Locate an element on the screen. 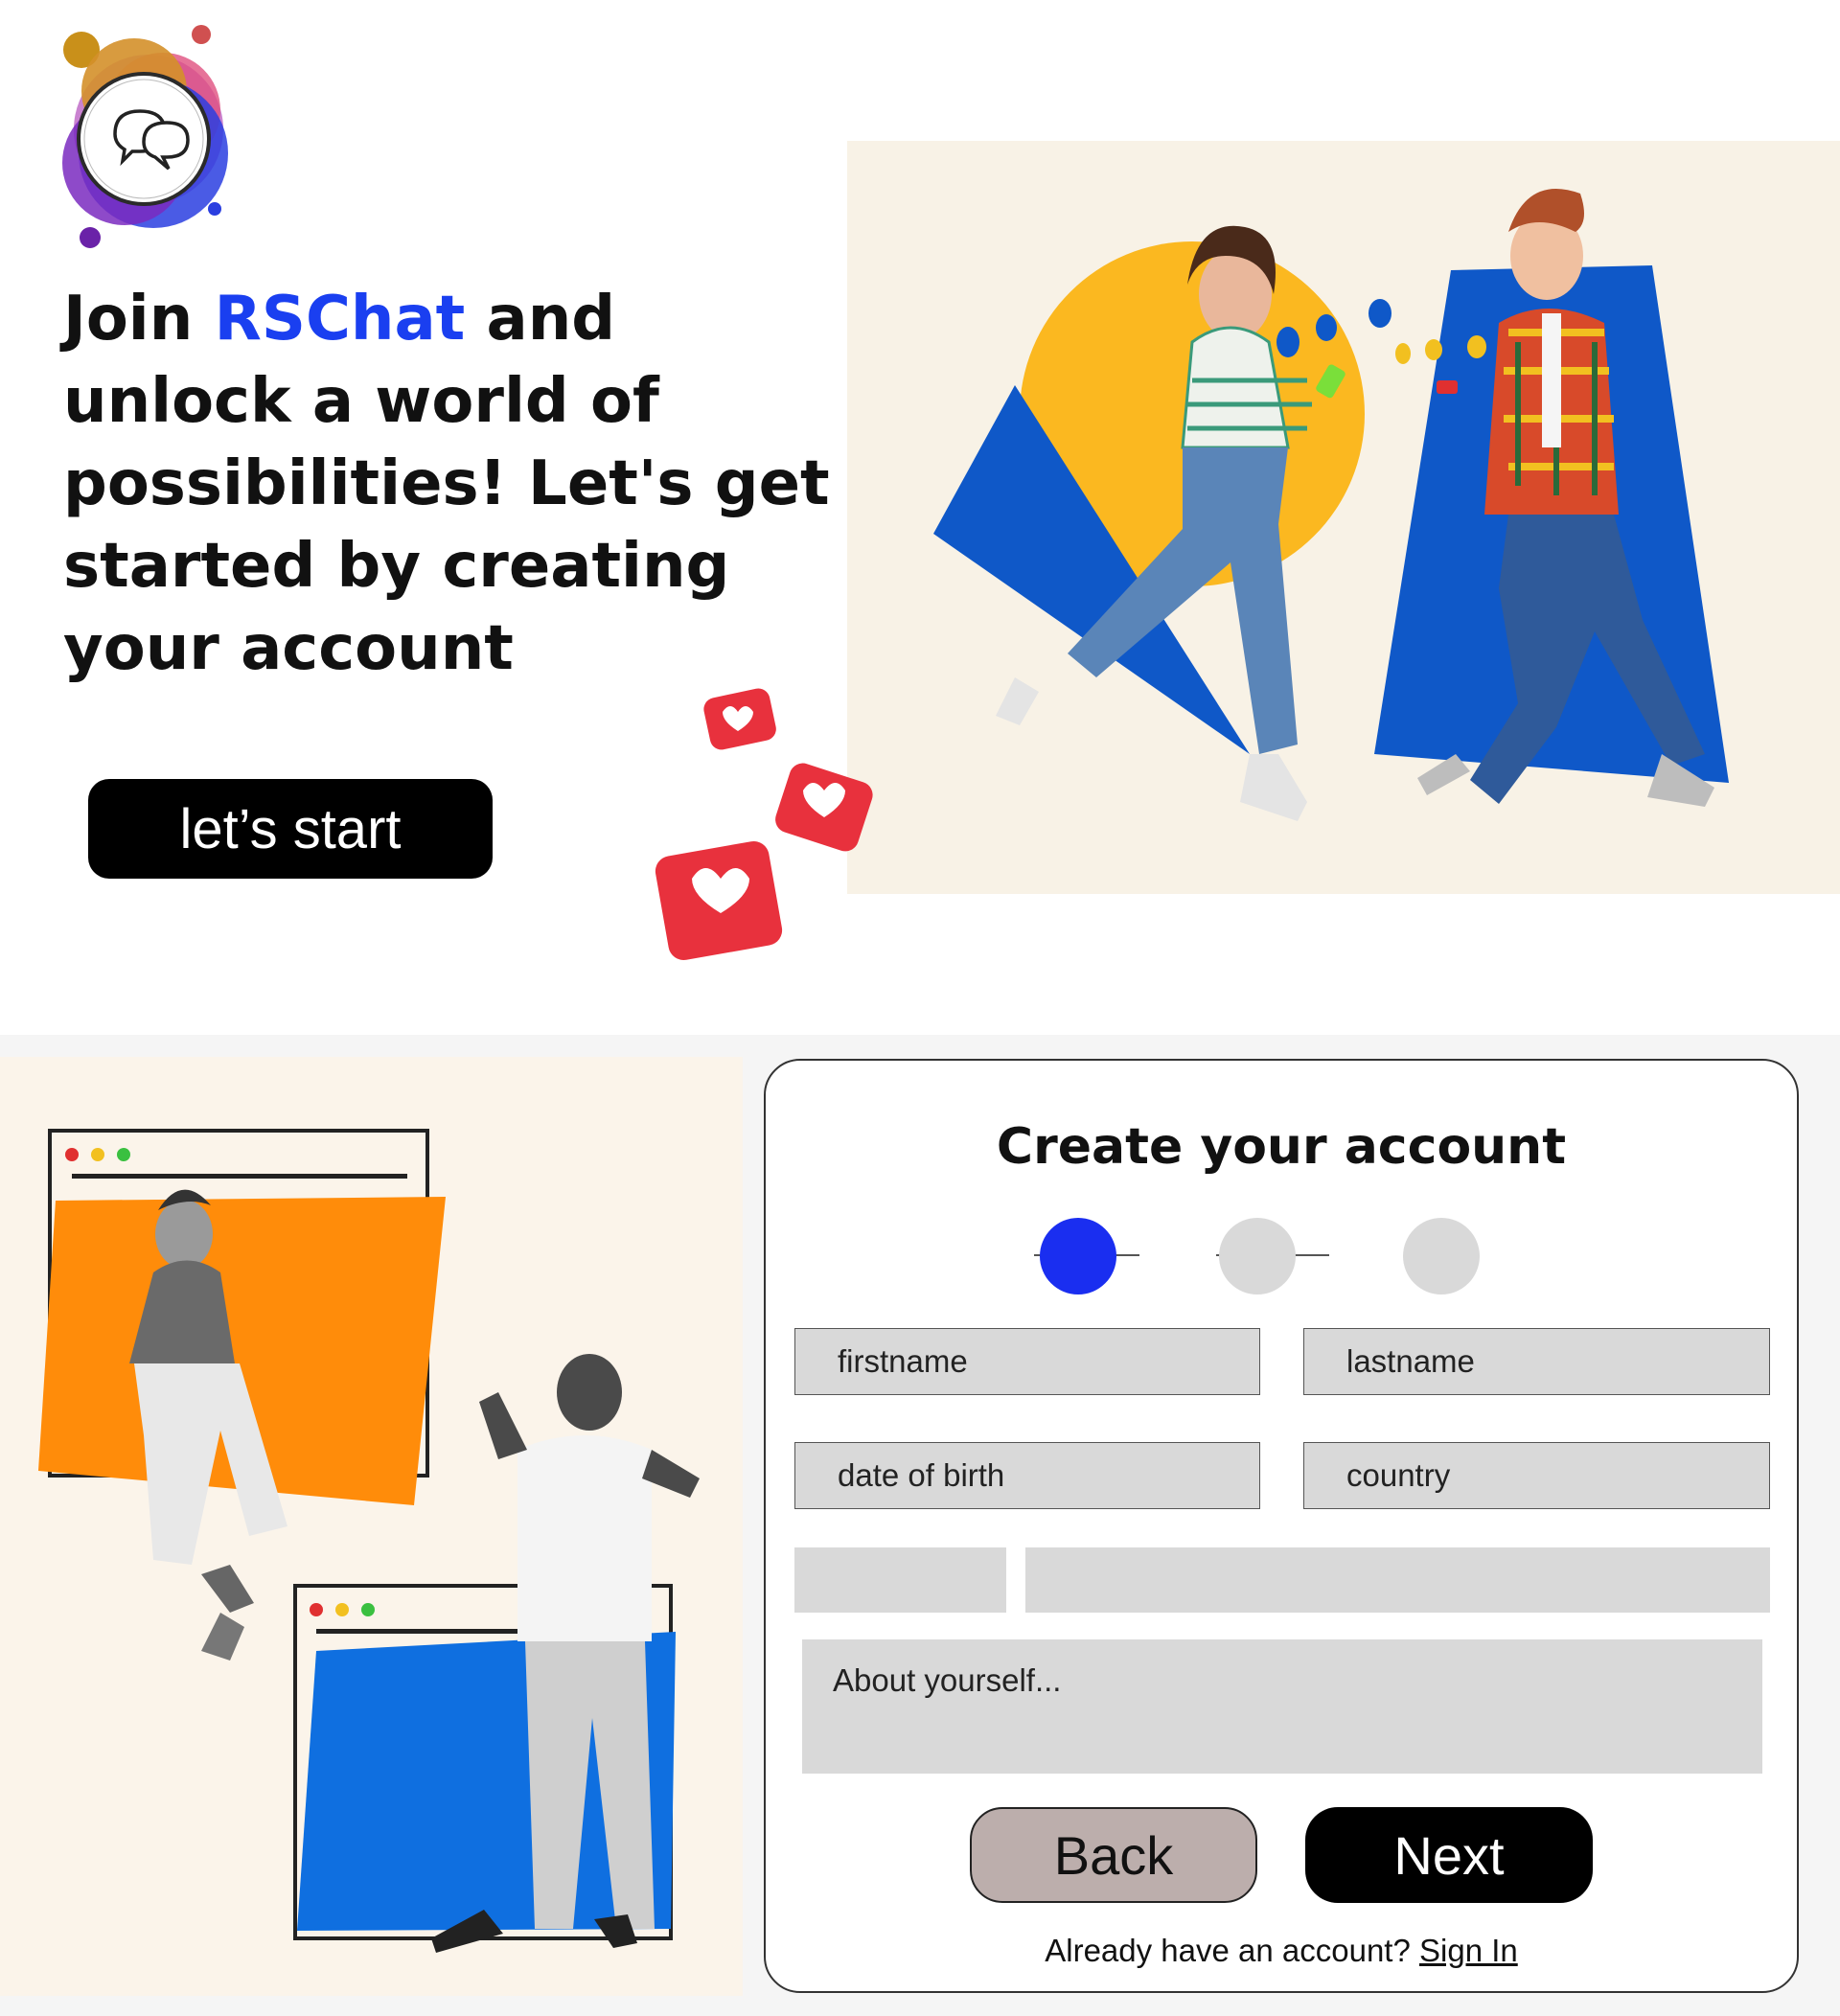  step-2-indicator is located at coordinates (1257, 1256).